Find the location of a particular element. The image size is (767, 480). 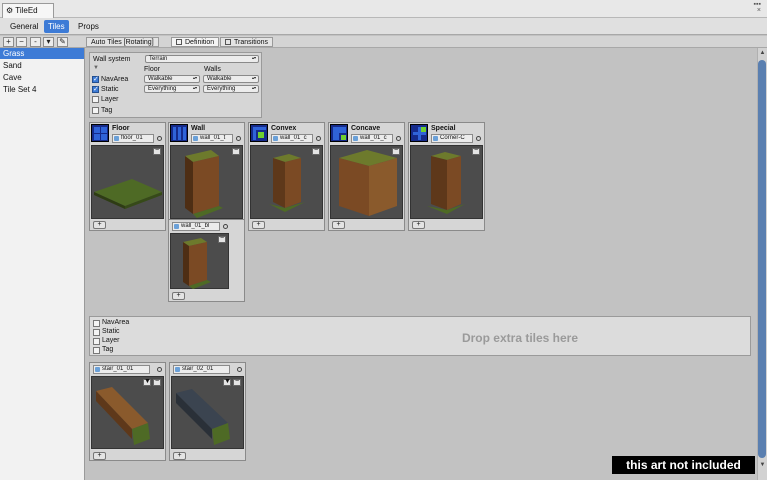

wall-tile-image is located at coordinates (204, 184).